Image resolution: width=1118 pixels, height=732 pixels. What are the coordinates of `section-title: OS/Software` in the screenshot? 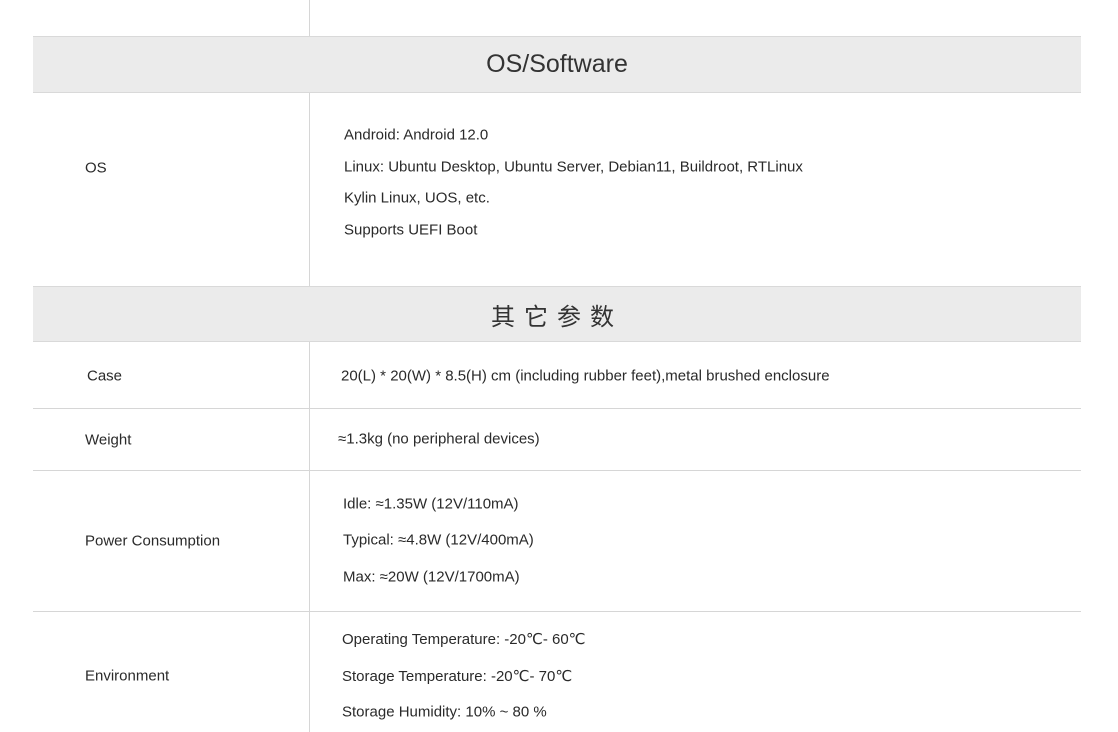 It's located at (557, 64).